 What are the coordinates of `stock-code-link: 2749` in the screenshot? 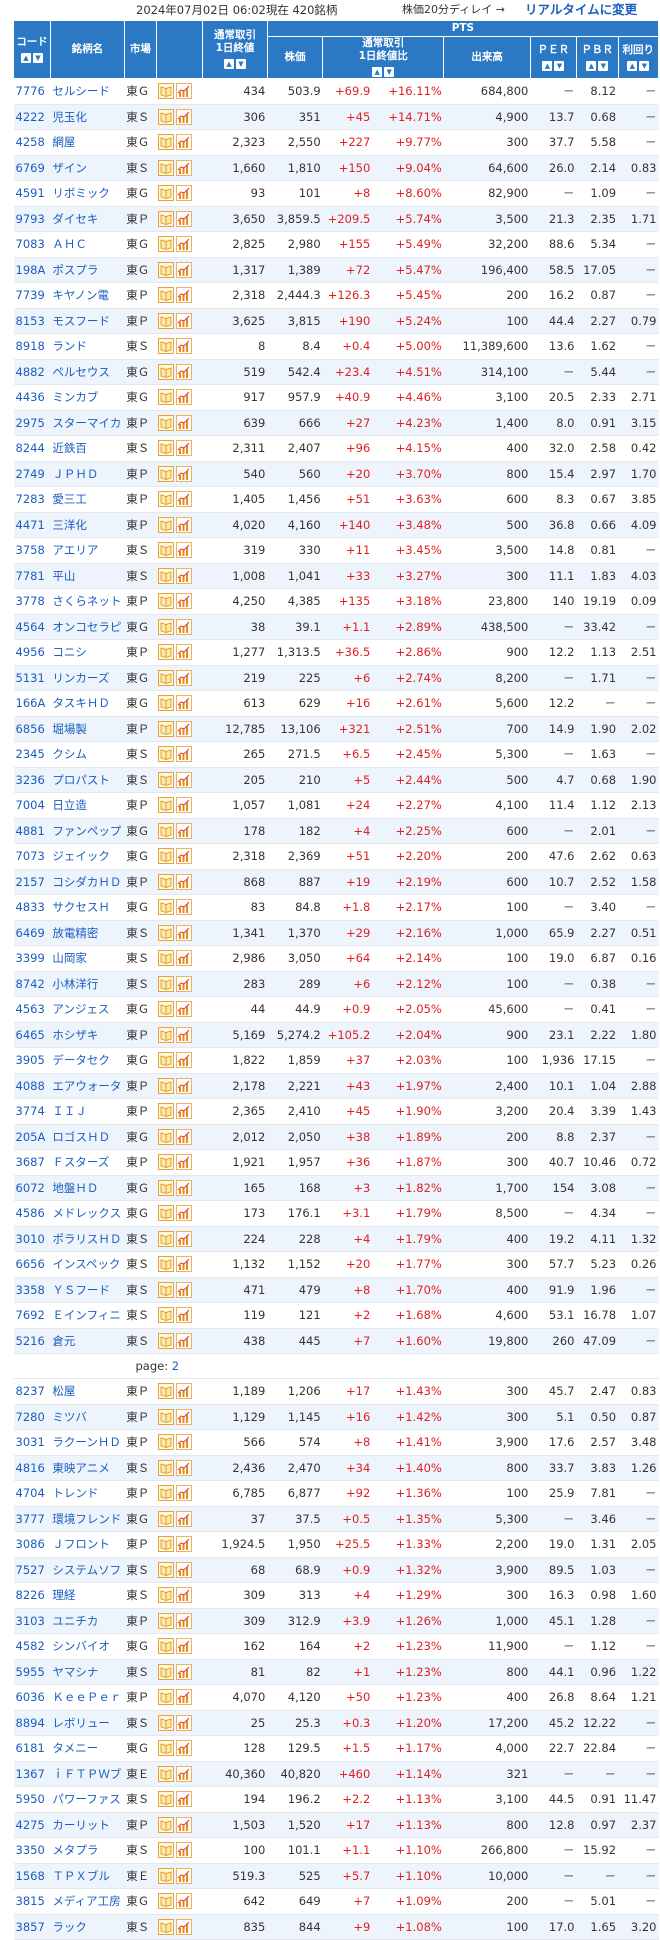 It's located at (32, 474).